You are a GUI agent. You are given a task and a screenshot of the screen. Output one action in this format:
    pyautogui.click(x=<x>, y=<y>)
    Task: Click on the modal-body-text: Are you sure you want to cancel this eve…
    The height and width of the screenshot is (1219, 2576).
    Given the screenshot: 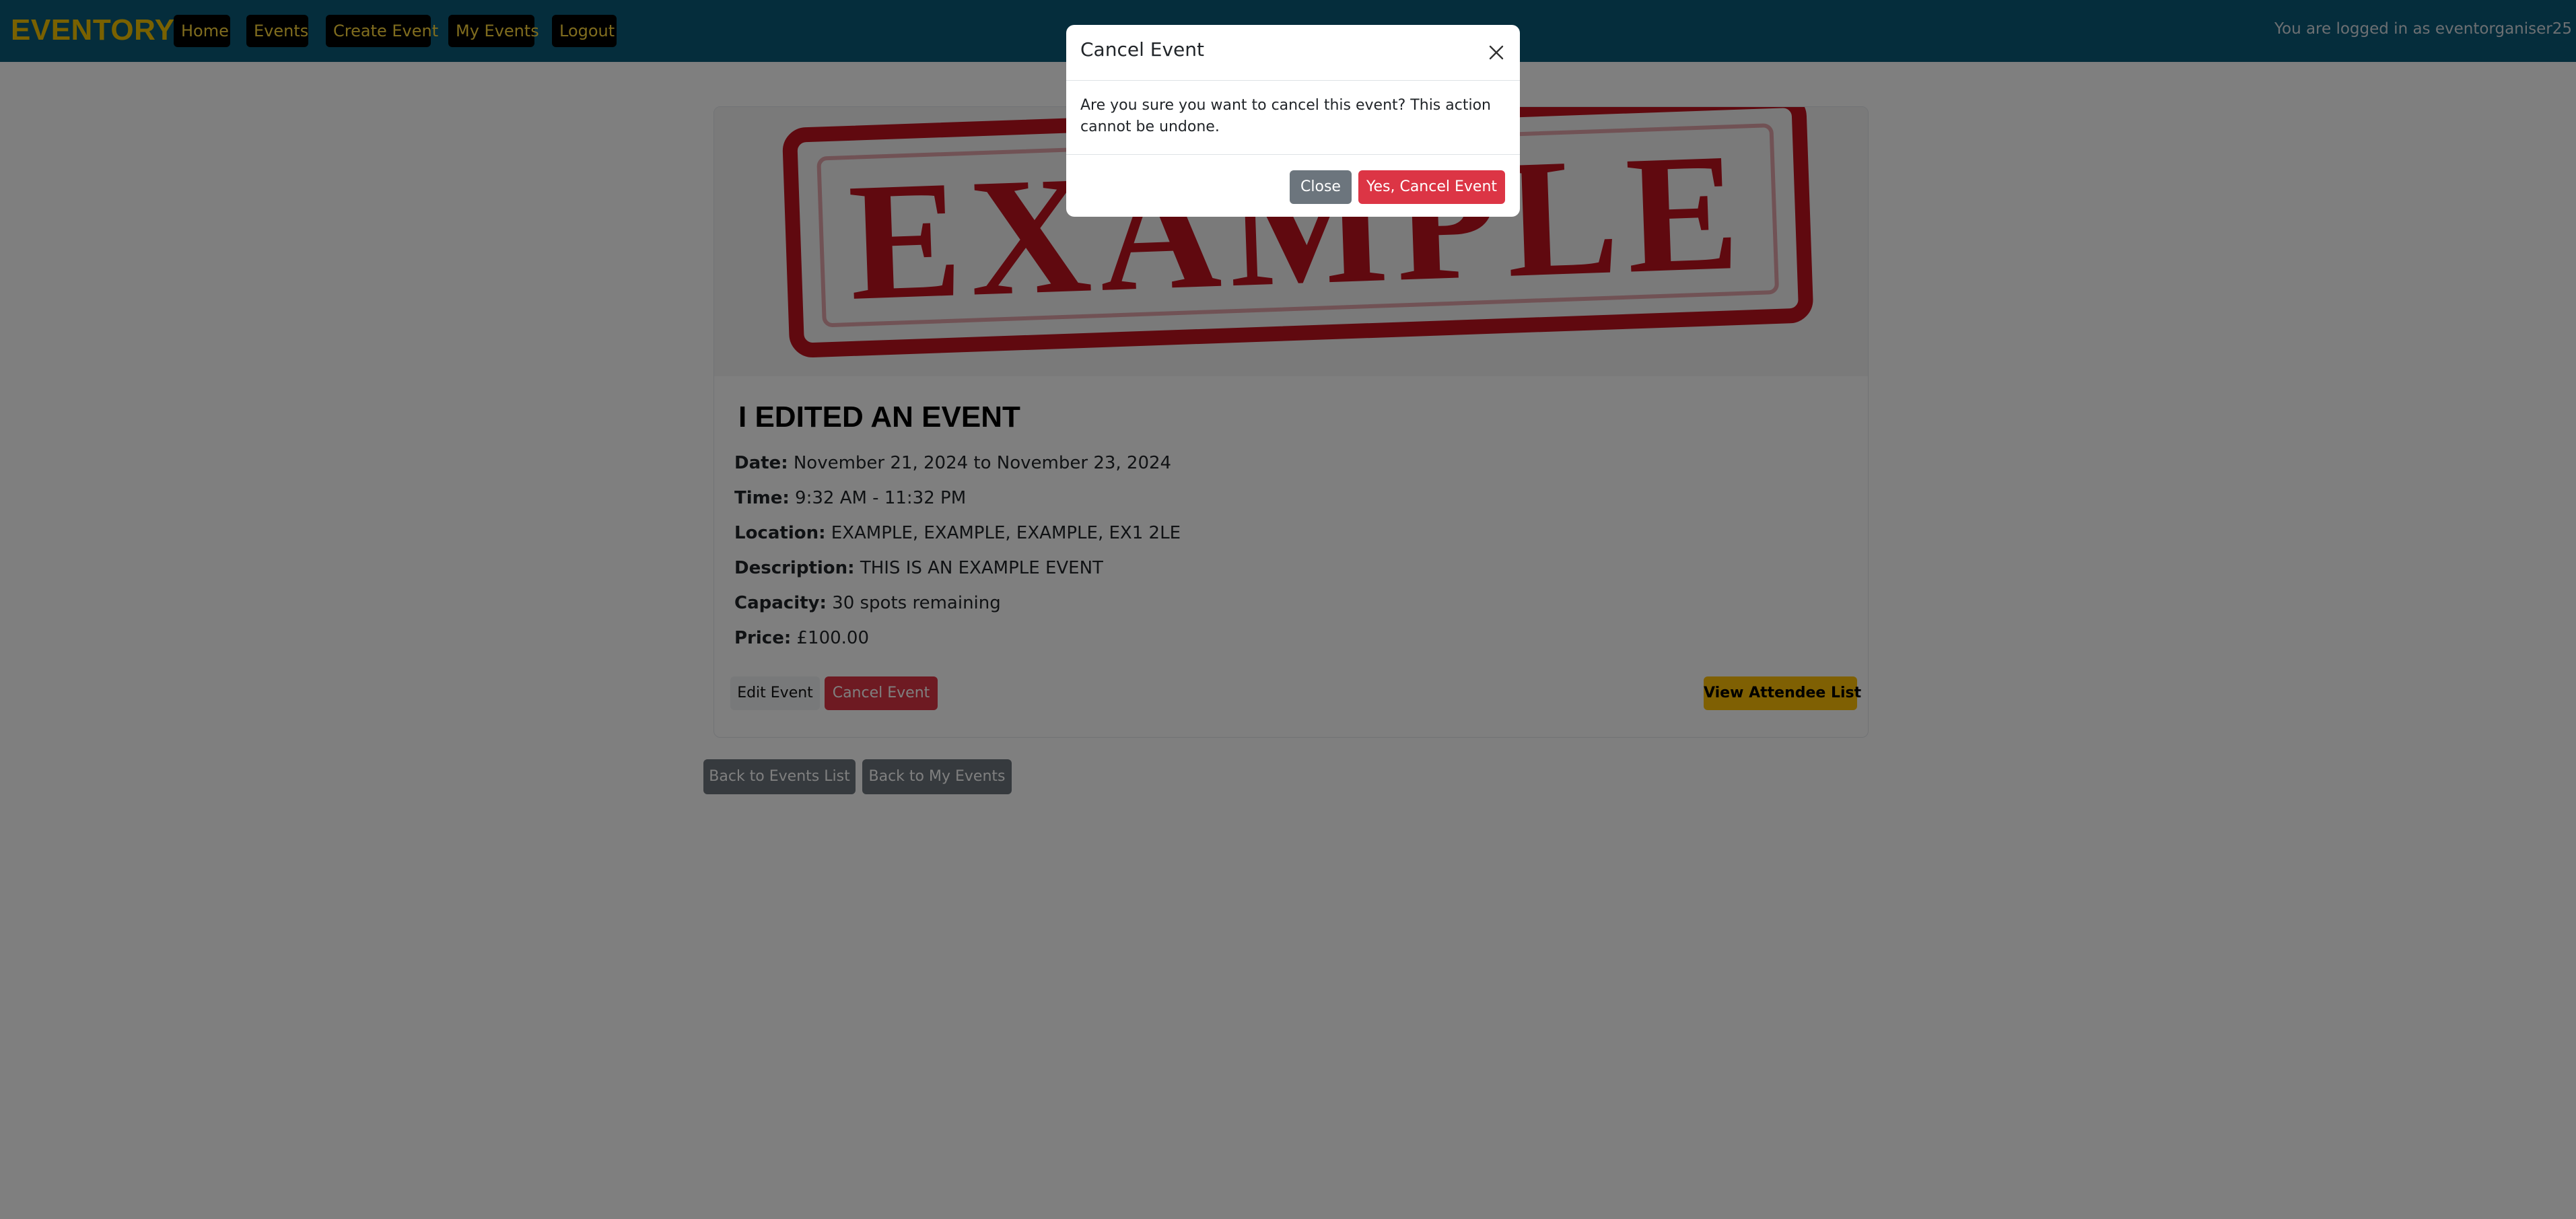 What is the action you would take?
    pyautogui.click(x=1285, y=116)
    